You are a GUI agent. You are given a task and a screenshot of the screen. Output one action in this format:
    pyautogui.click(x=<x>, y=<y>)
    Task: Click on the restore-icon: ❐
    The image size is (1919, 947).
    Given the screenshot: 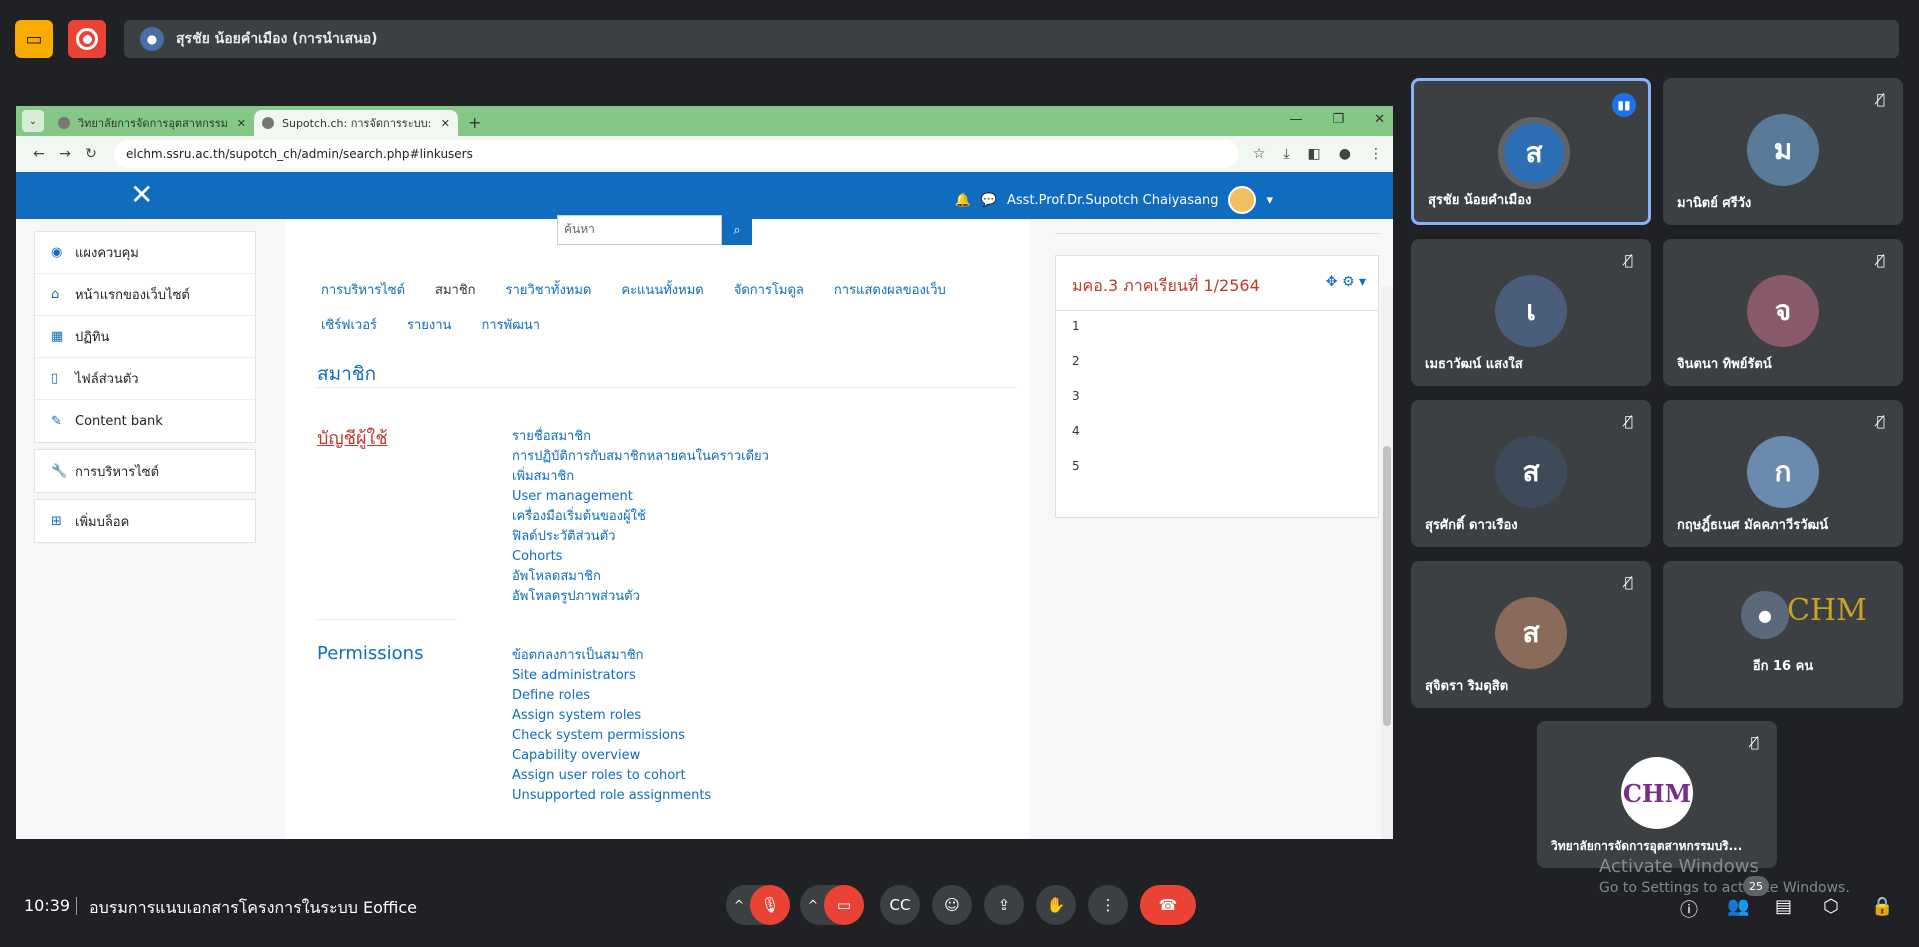 What is the action you would take?
    pyautogui.click(x=1338, y=119)
    